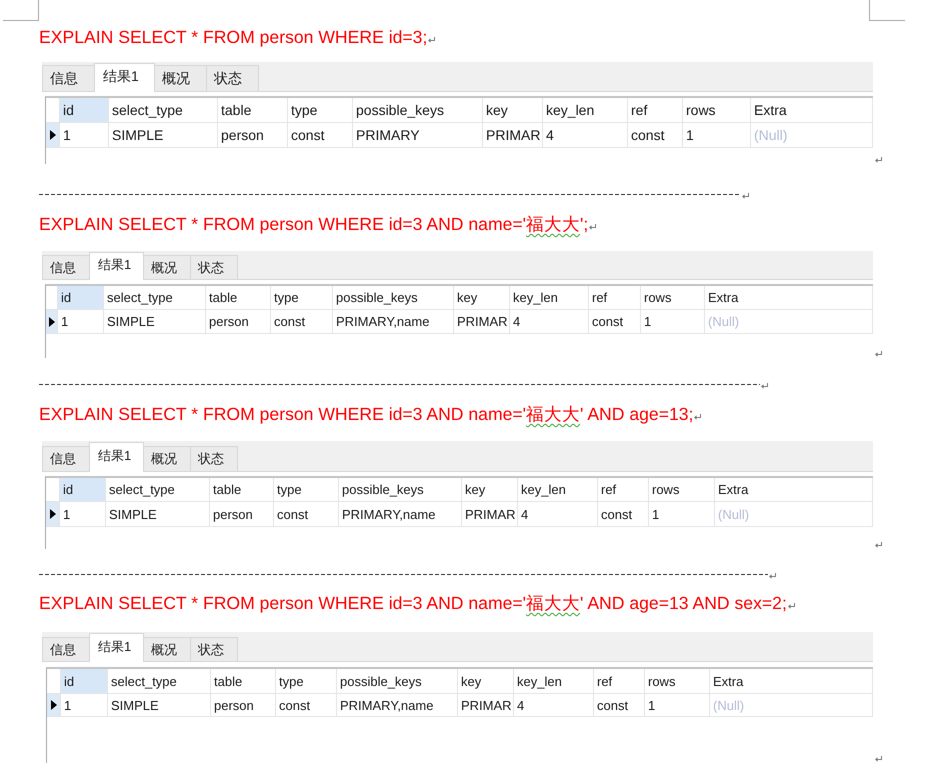 This screenshot has height=773, width=944. Describe the element at coordinates (21, 10) in the screenshot. I see `page-corner-mark` at that location.